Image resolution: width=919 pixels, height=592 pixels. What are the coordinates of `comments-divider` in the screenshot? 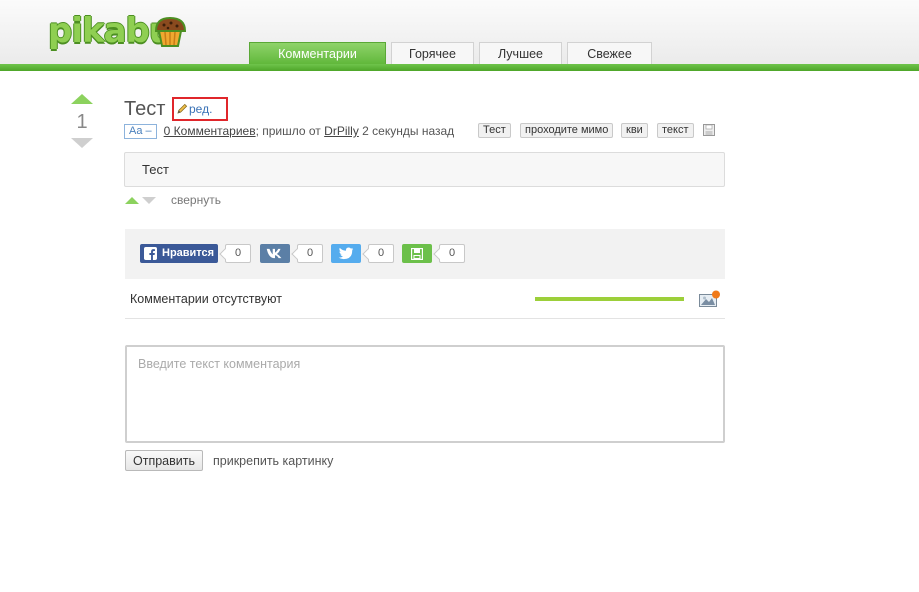 It's located at (425, 318).